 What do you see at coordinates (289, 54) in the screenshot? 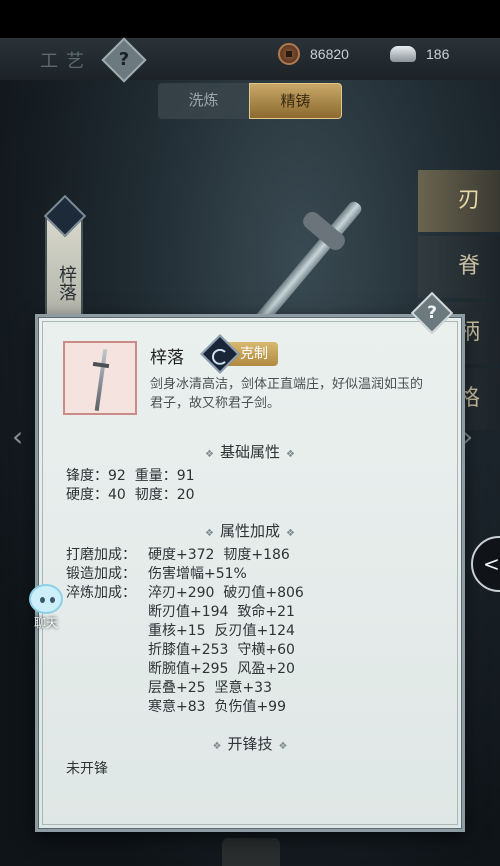
I see `coin-icon` at bounding box center [289, 54].